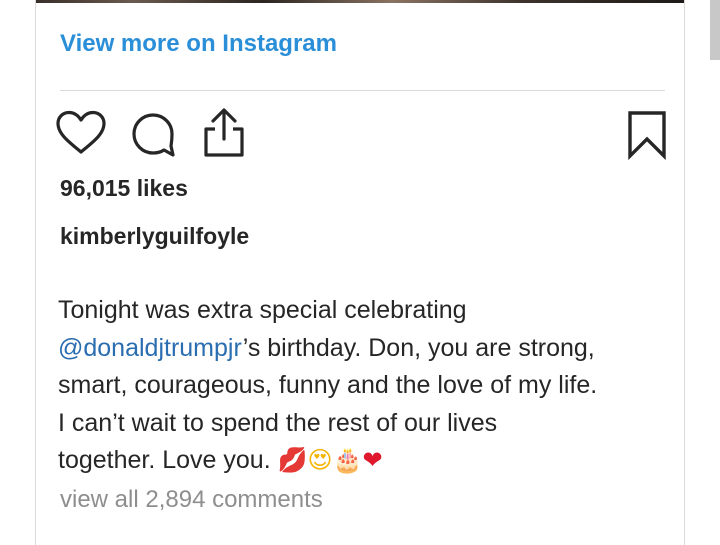  What do you see at coordinates (647, 137) in the screenshot?
I see `bookmark-icon` at bounding box center [647, 137].